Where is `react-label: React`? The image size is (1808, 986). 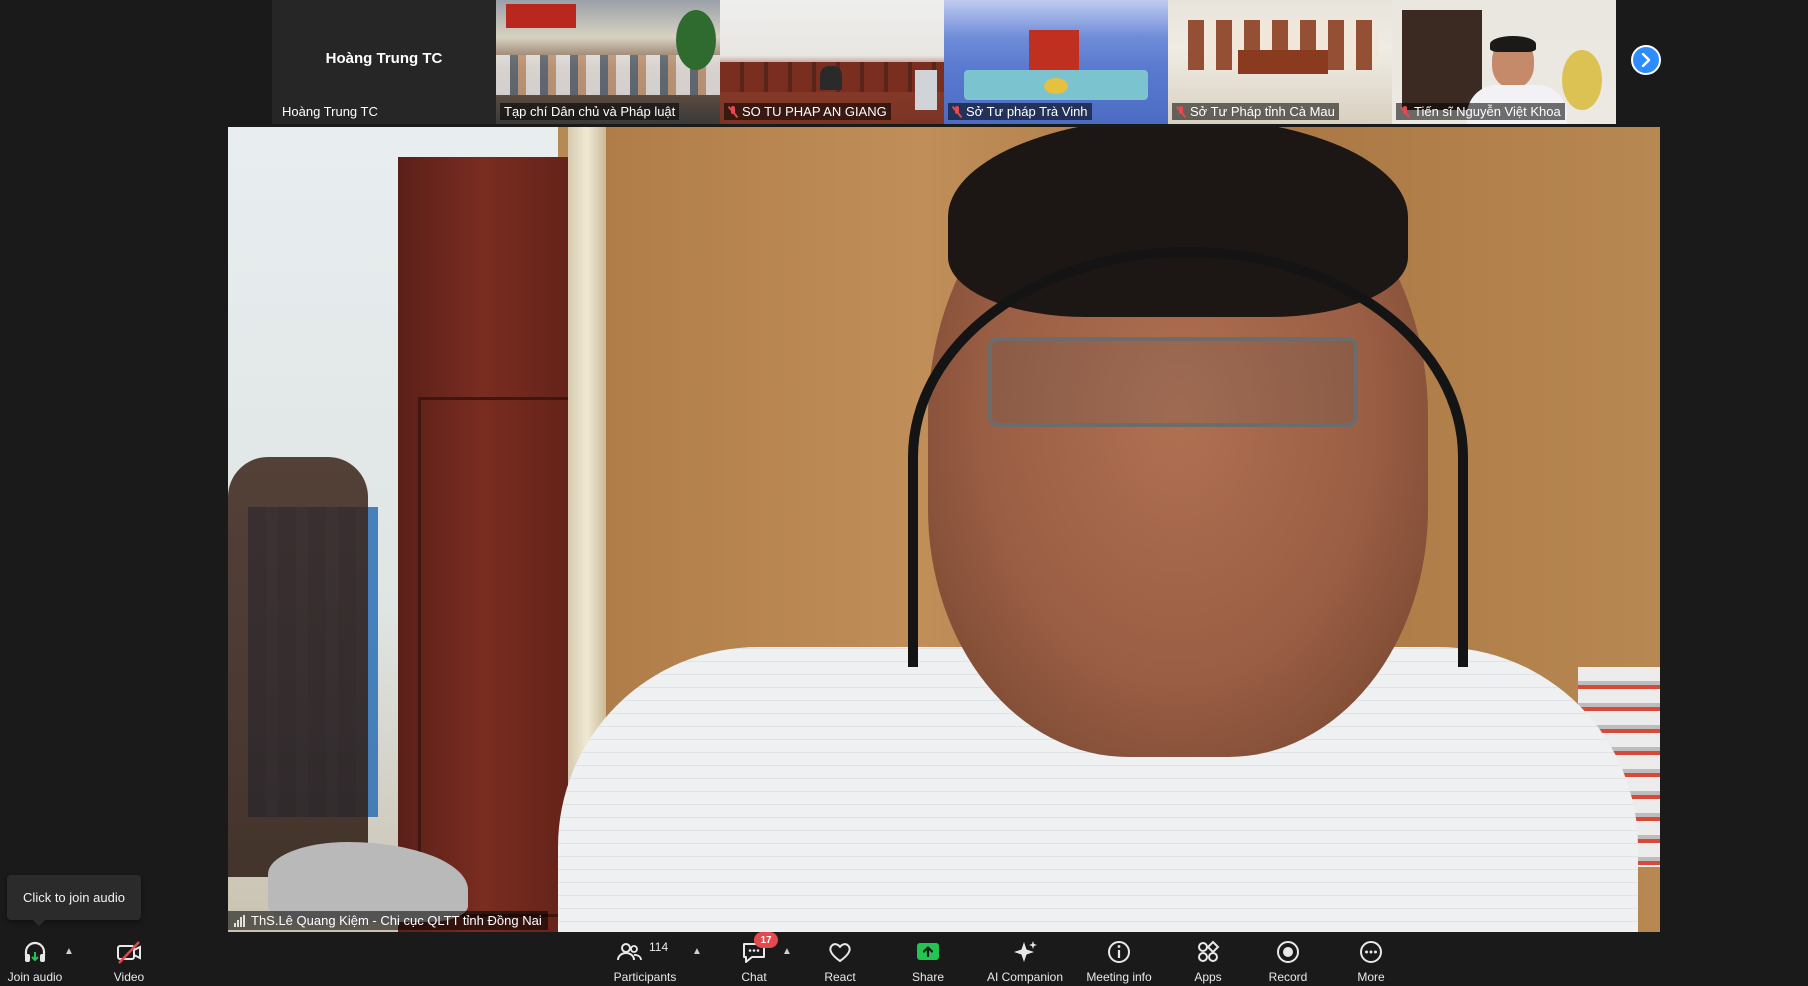 react-label: React is located at coordinates (840, 977).